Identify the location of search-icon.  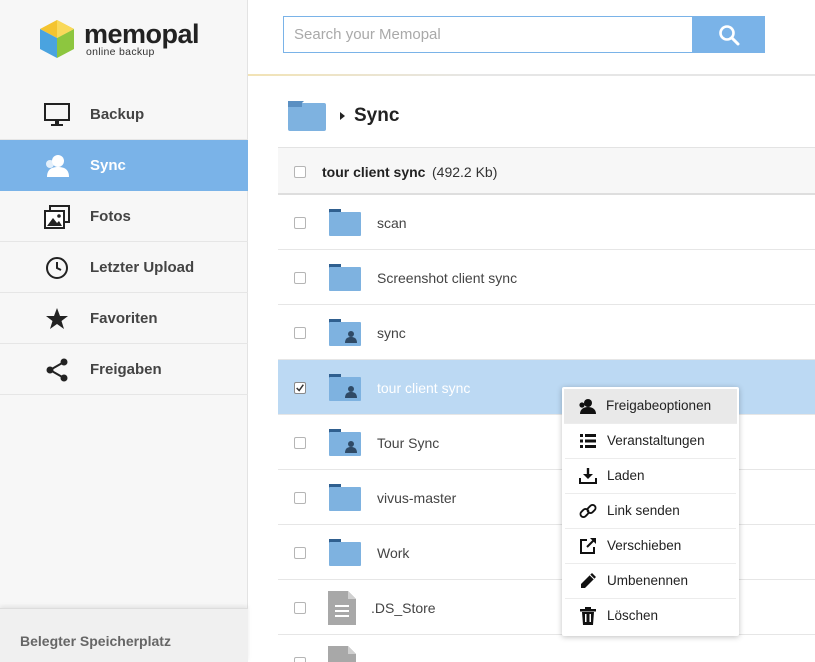
(728, 34).